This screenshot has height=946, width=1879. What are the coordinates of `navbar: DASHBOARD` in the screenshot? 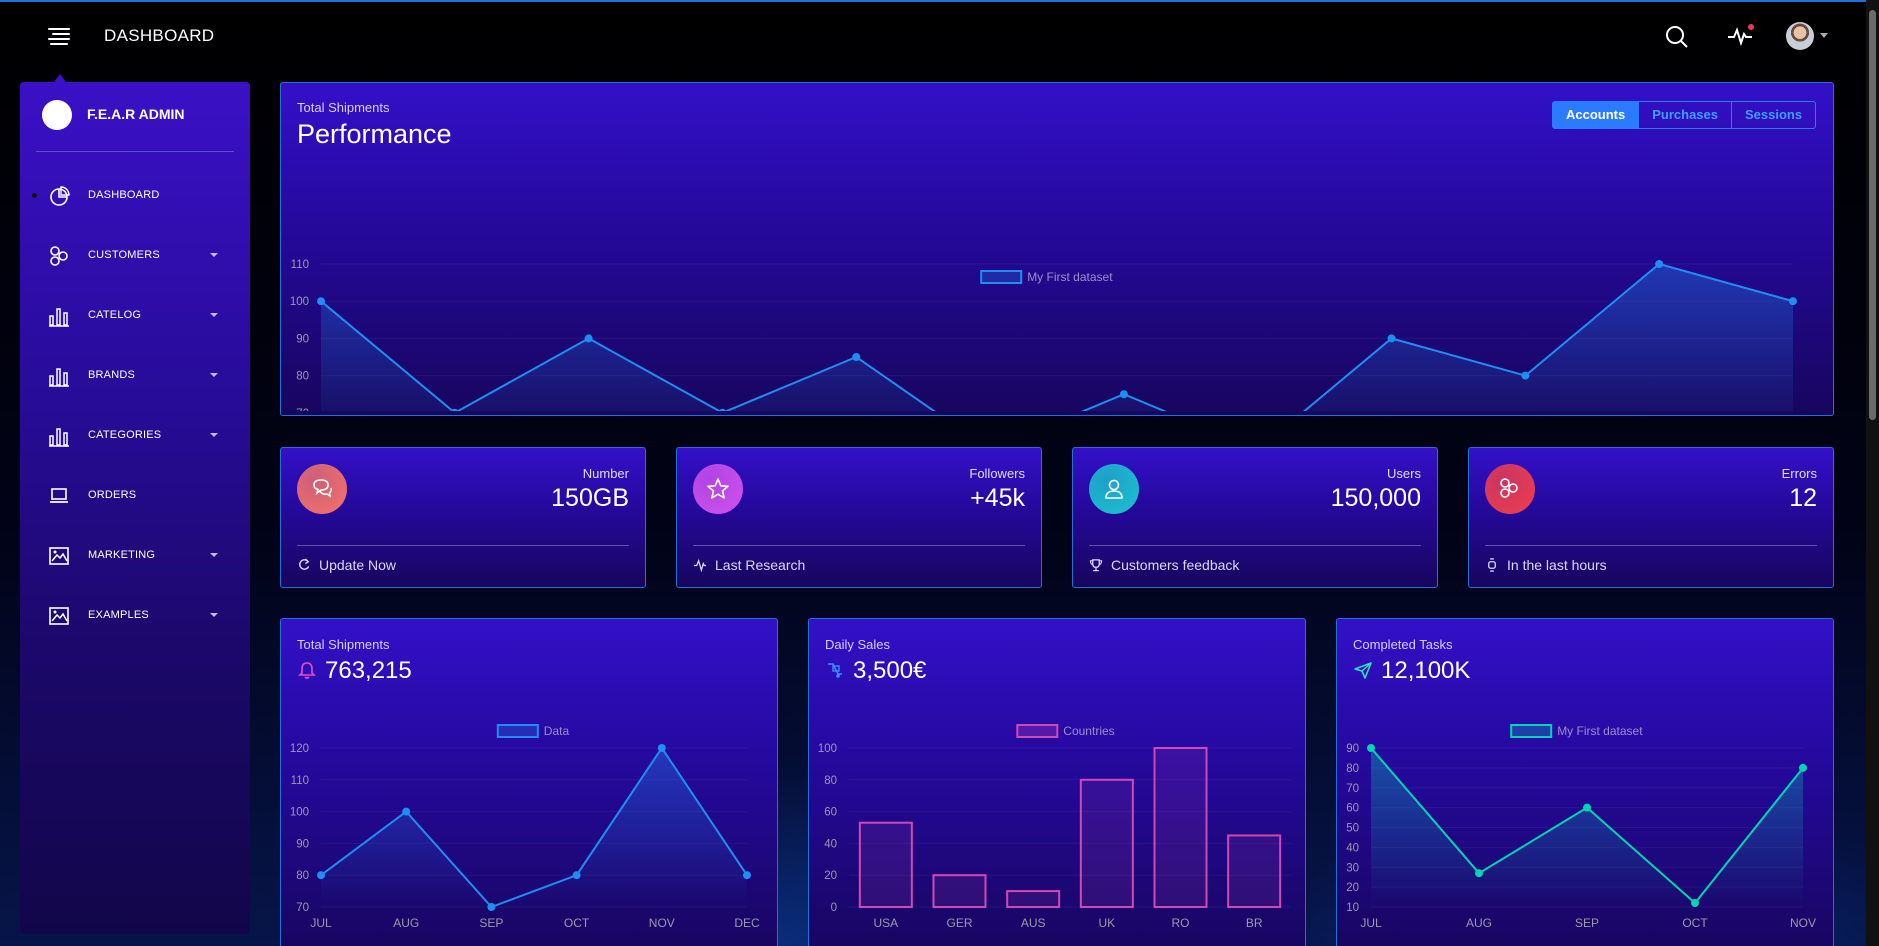 It's located at (933, 35).